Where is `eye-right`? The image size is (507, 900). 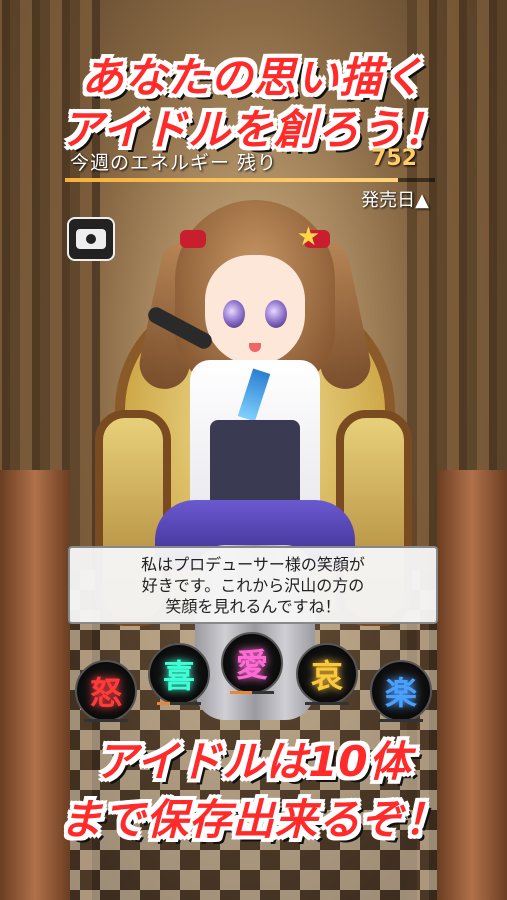 eye-right is located at coordinates (276, 314).